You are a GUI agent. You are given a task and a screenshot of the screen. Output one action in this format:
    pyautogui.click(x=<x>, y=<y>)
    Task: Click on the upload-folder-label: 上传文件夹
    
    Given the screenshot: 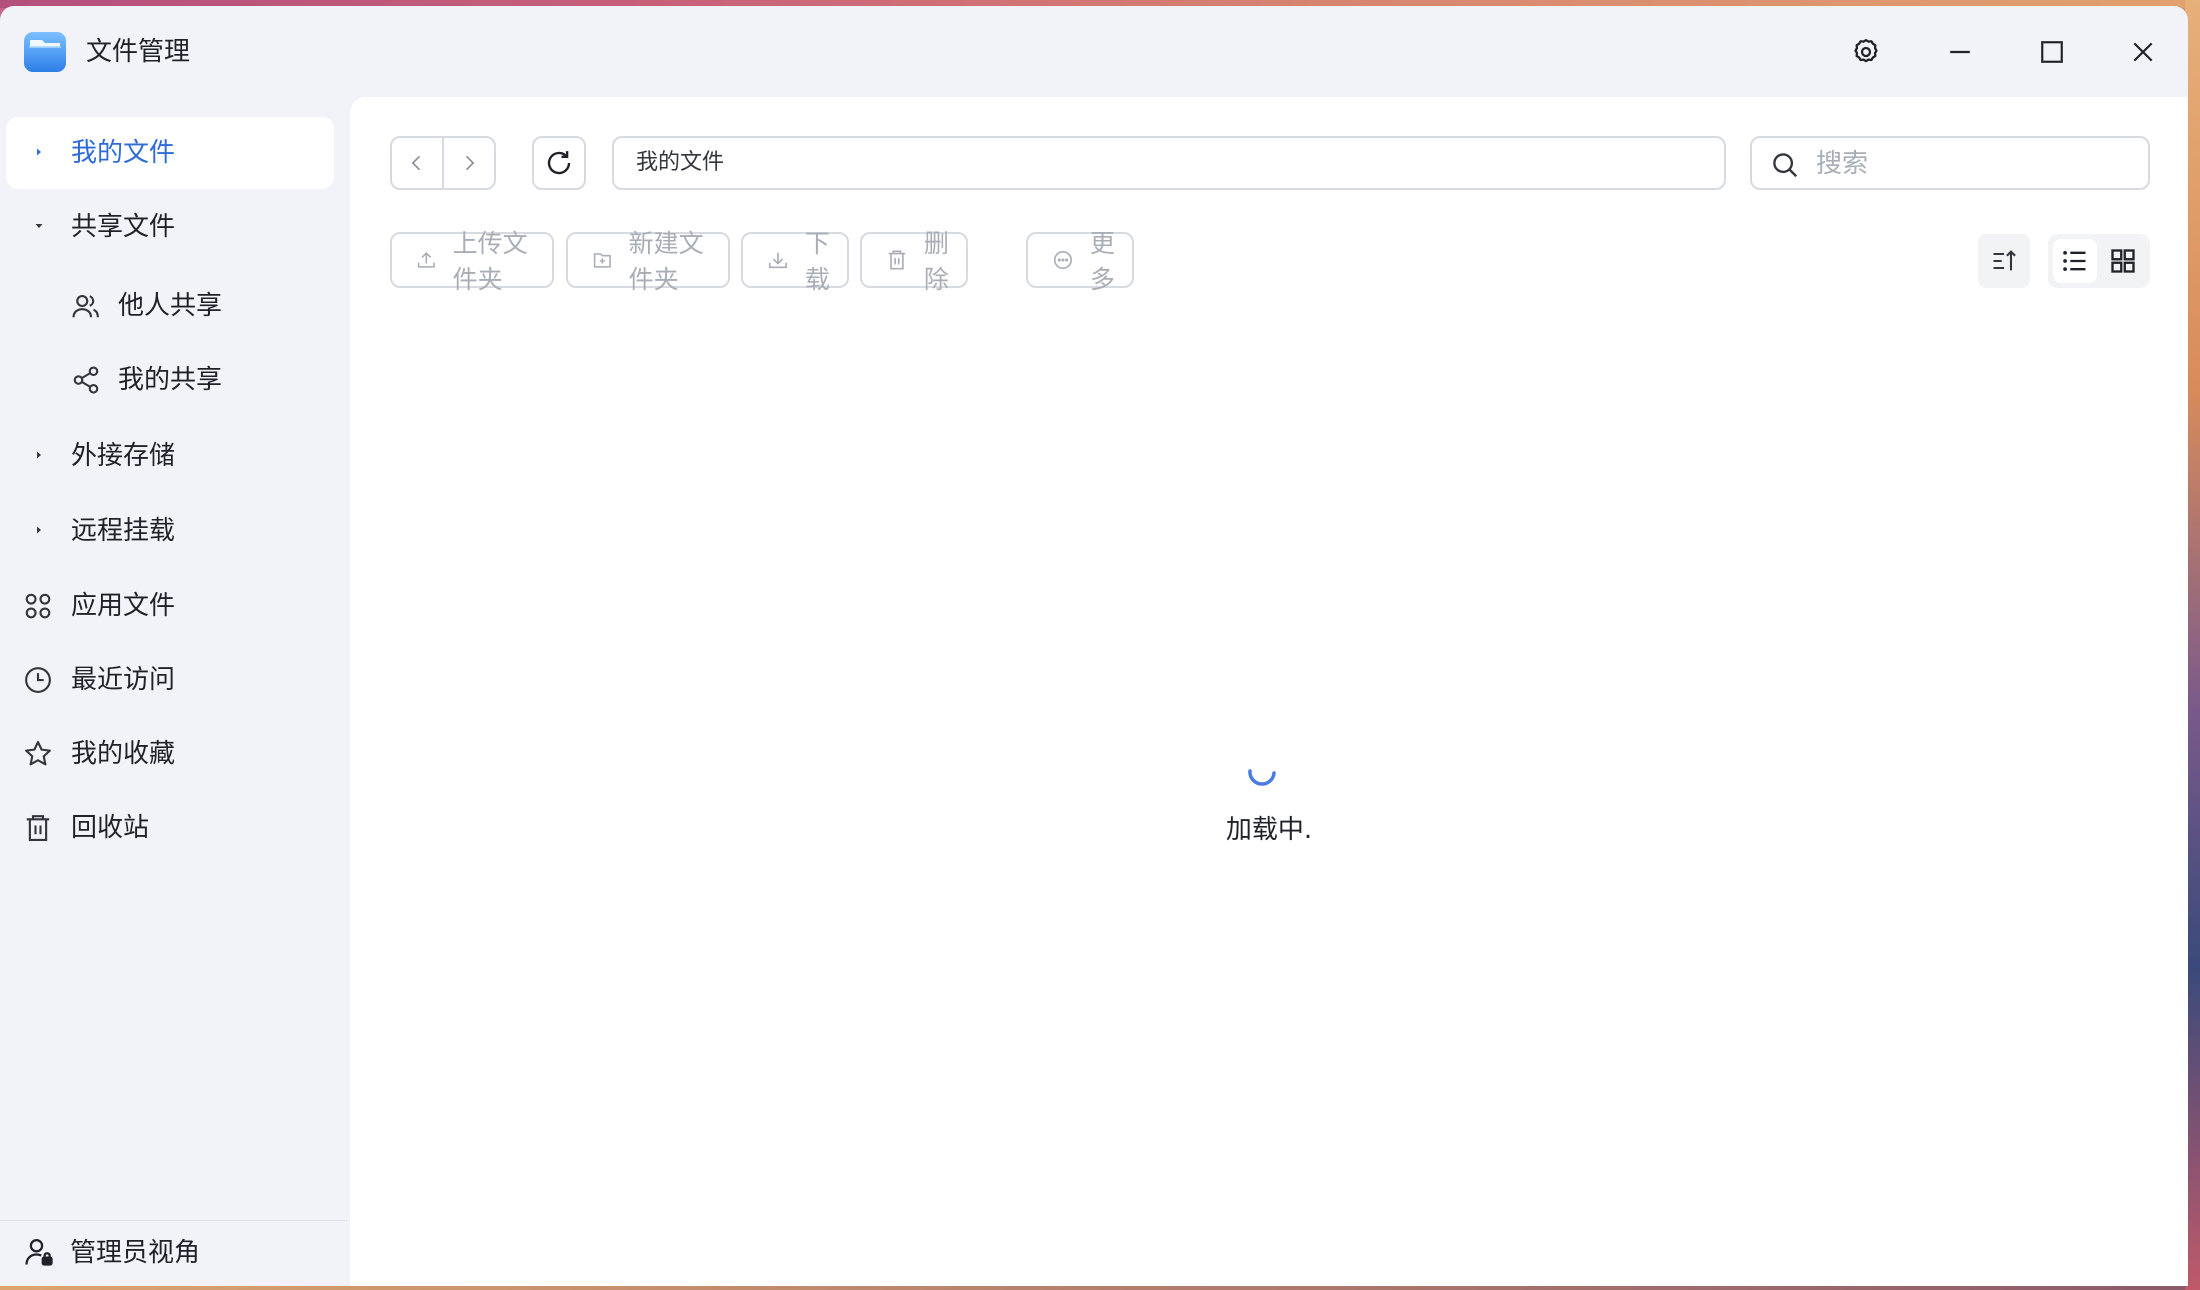 What is the action you would take?
    pyautogui.click(x=490, y=261)
    